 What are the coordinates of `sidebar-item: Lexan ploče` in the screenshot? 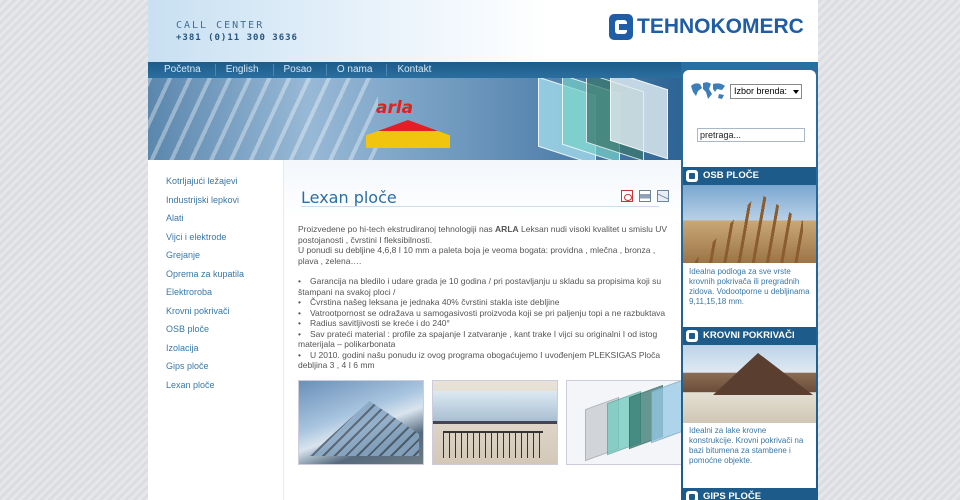 It's located at (215, 385).